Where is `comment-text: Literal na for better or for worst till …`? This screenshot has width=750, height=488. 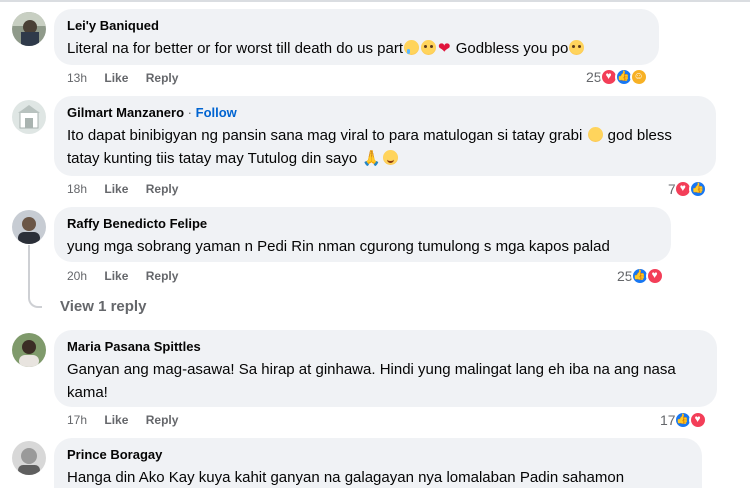
comment-text: Literal na for better or for worst till … is located at coordinates (357, 48).